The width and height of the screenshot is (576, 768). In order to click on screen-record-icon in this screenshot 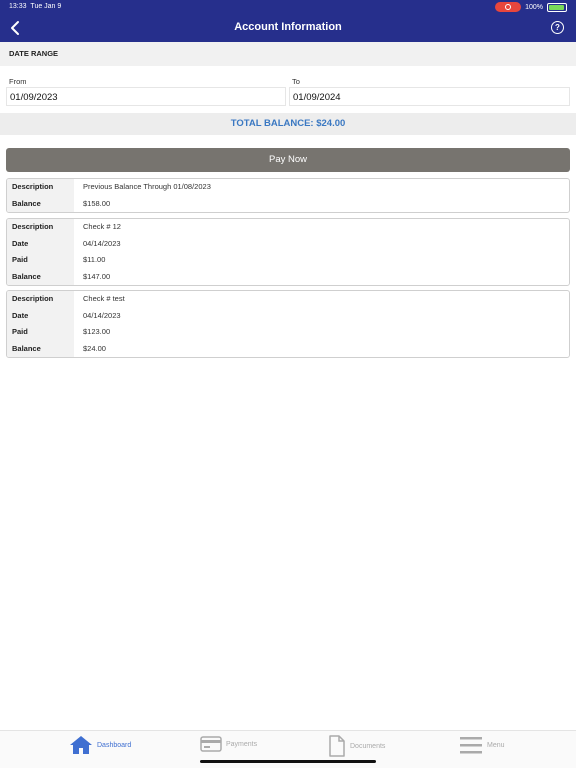, I will do `click(508, 7)`.